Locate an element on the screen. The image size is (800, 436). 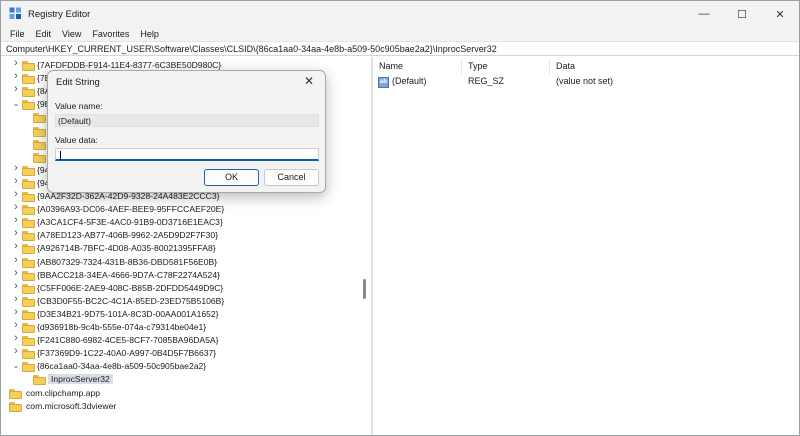
dialog-title: Edit String is located at coordinates (78, 82).